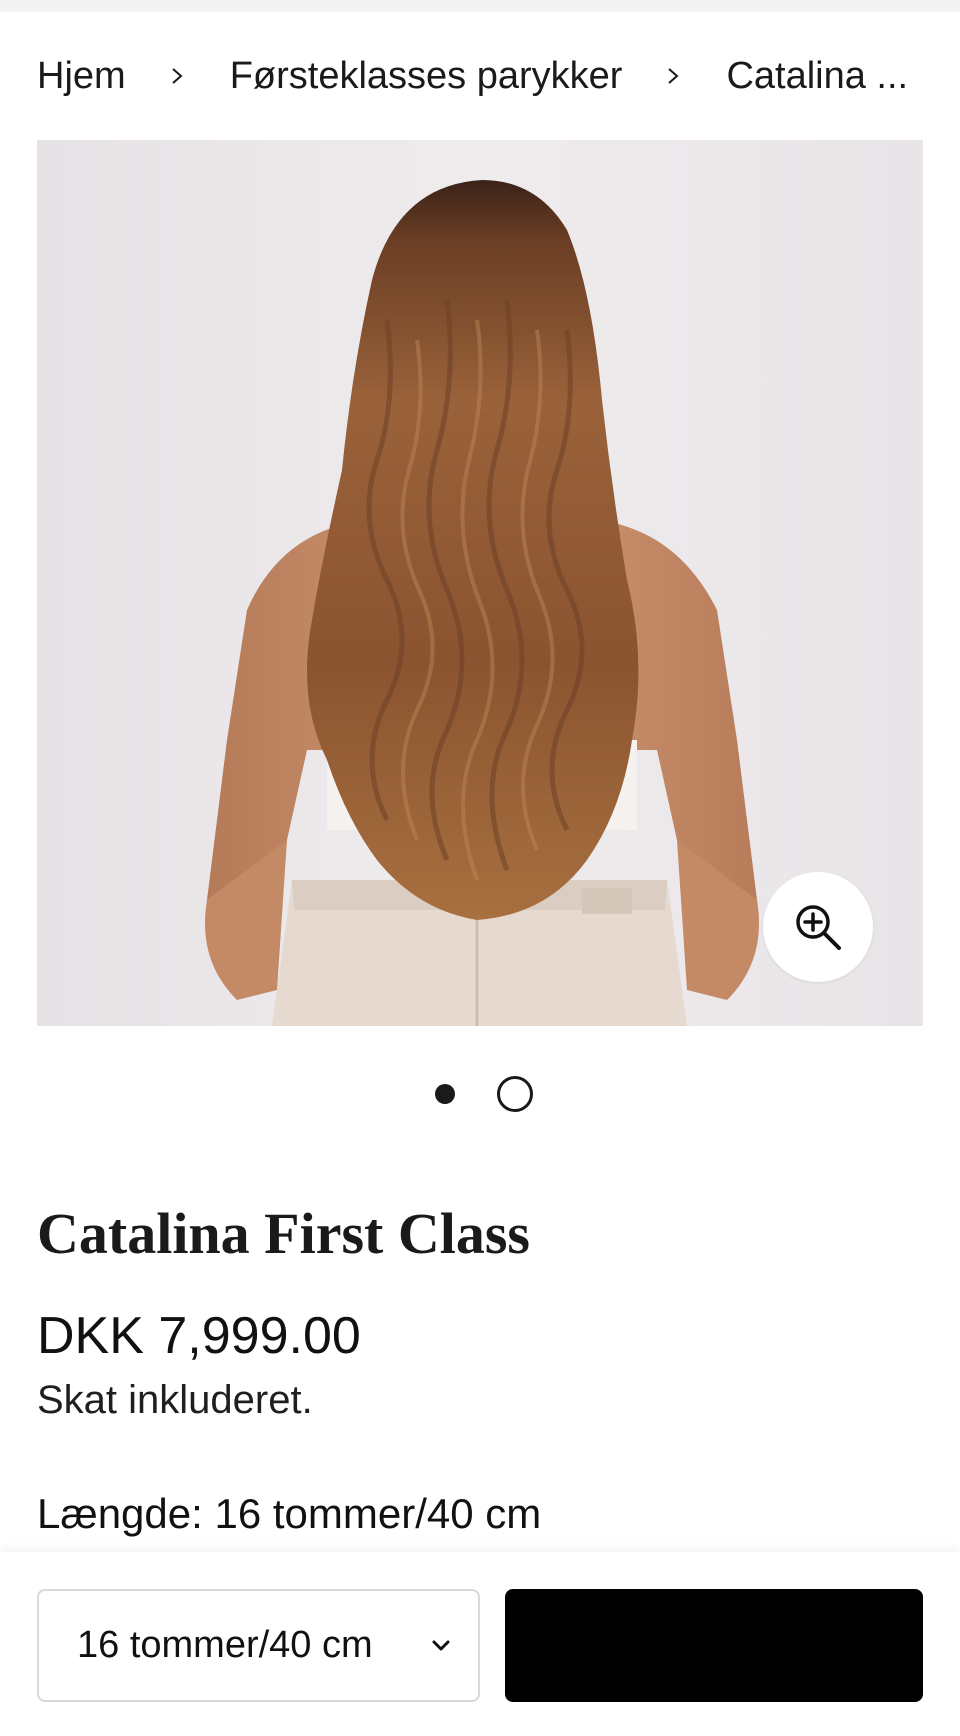 Image resolution: width=960 pixels, height=1736 pixels. I want to click on gallery-pagination, so click(480, 1094).